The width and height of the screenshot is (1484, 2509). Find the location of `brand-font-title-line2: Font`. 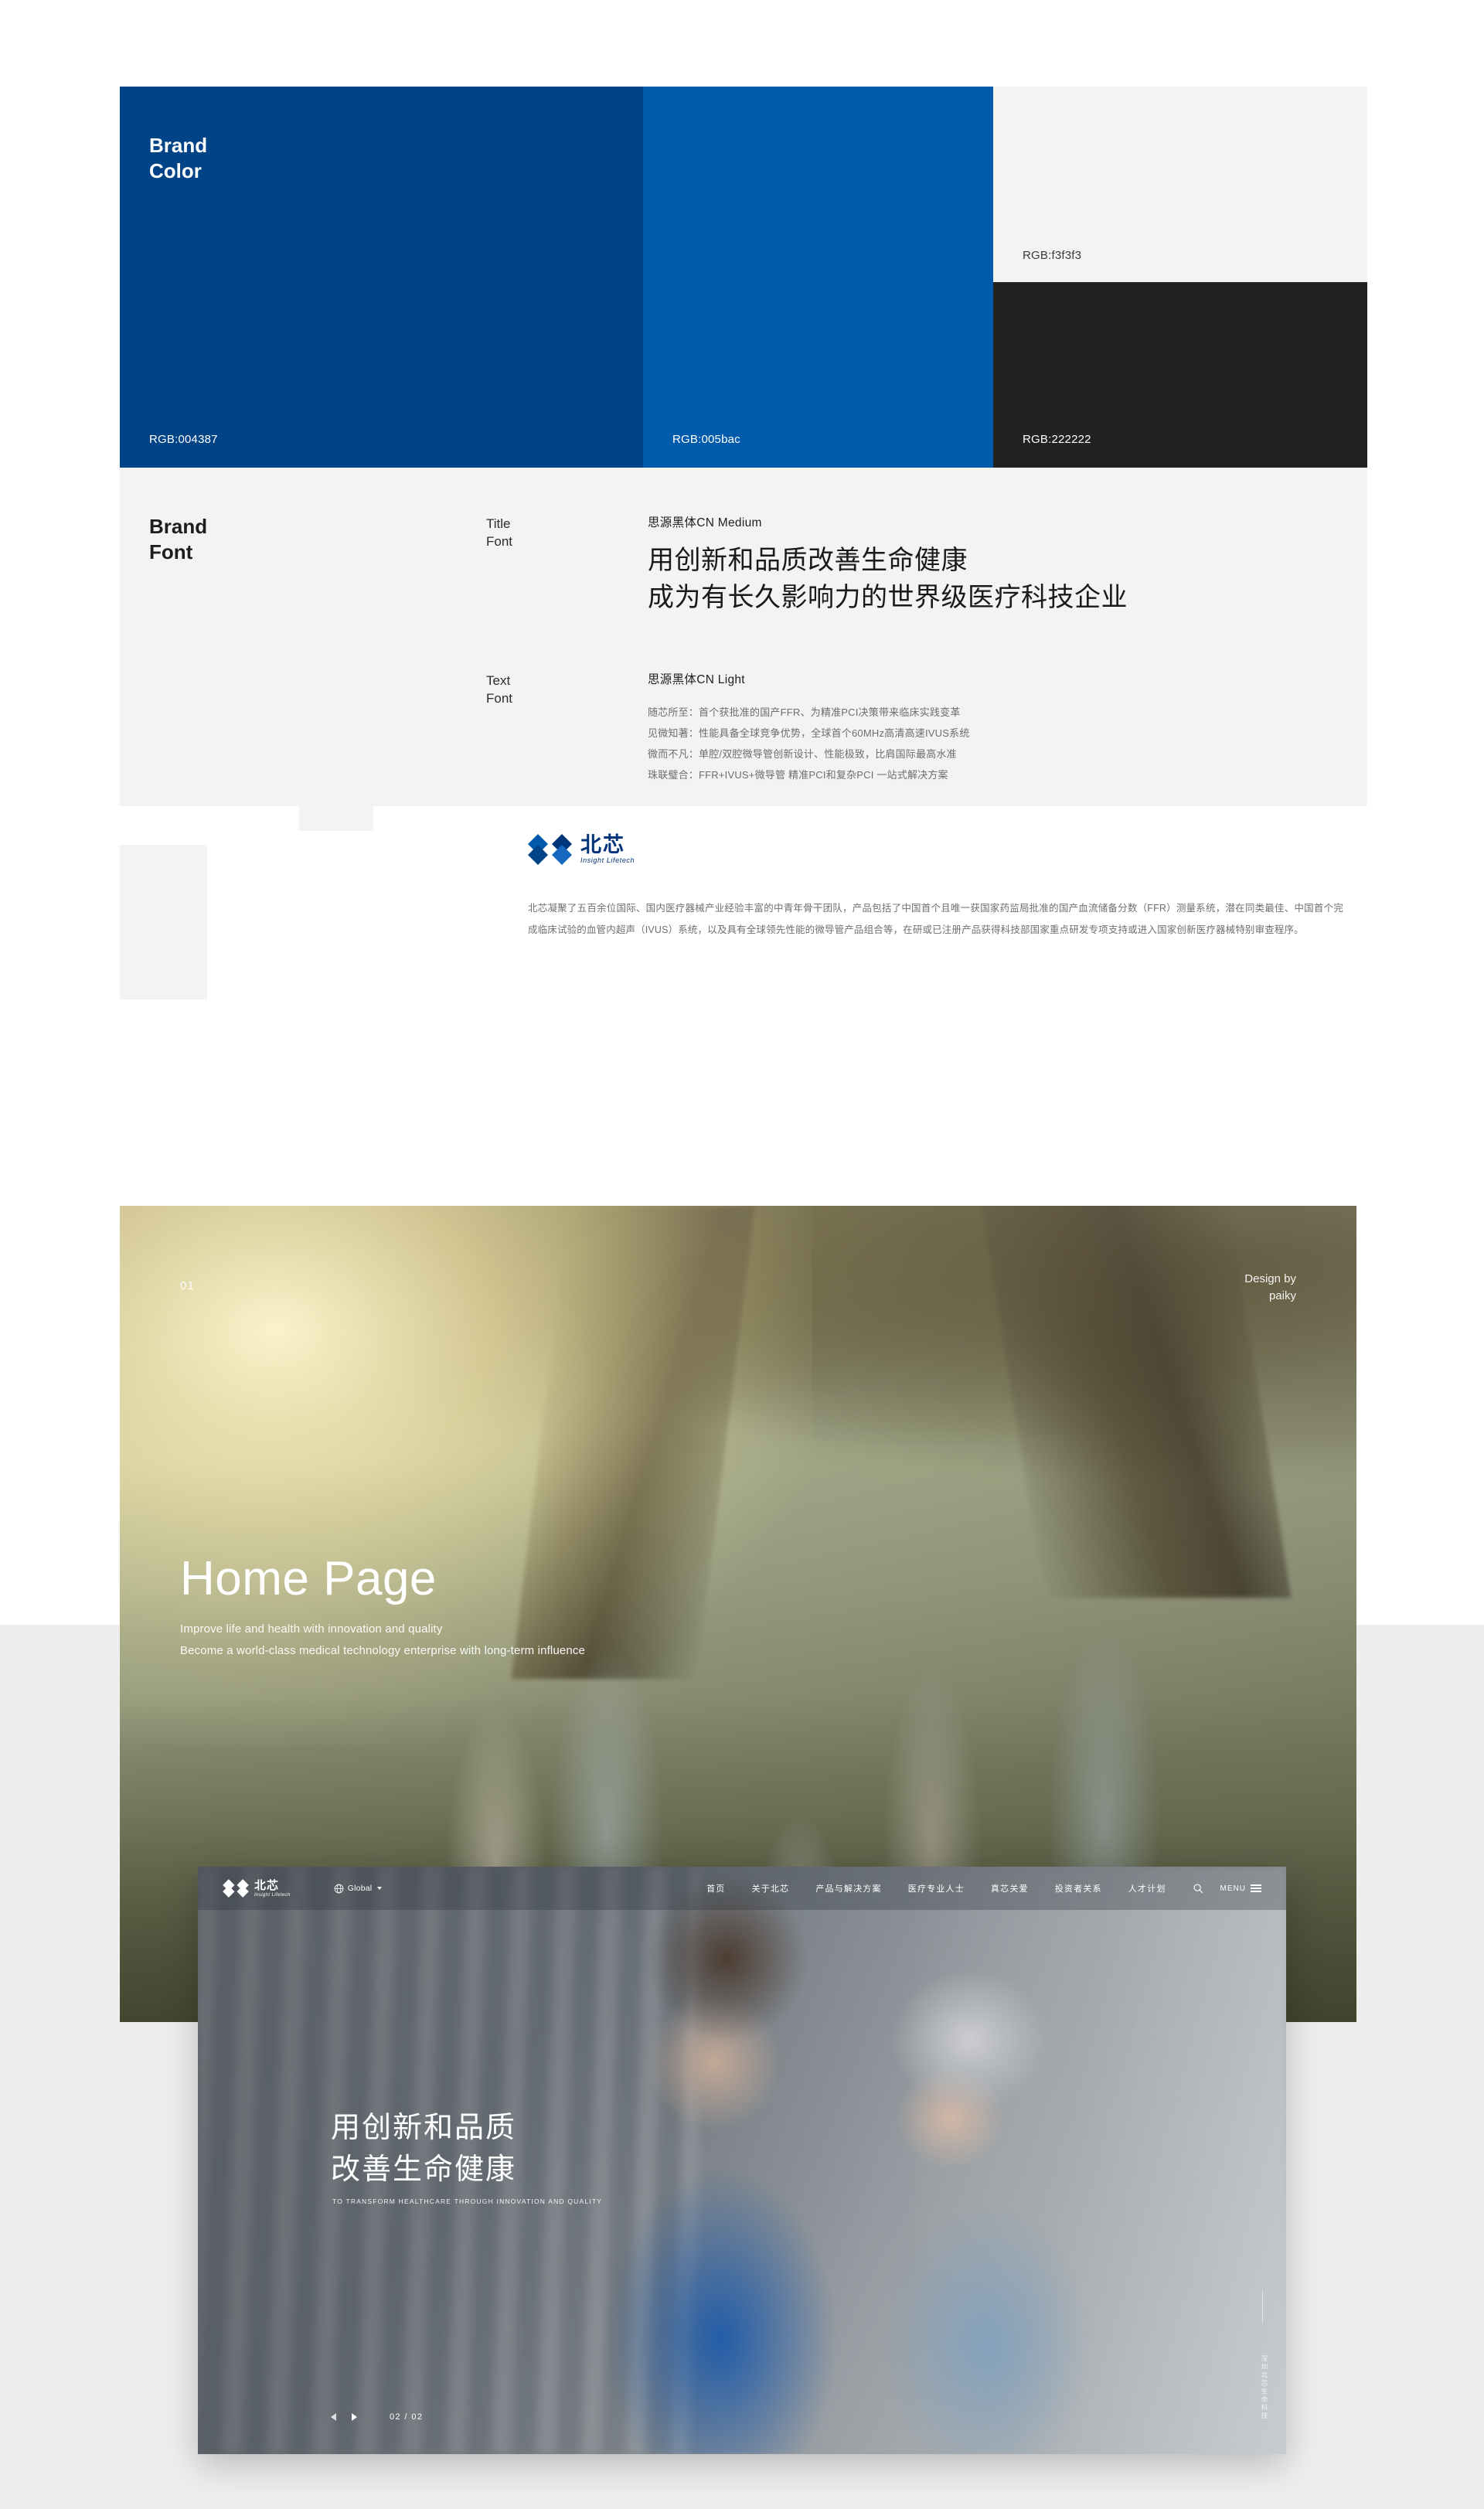

brand-font-title-line2: Font is located at coordinates (171, 552).